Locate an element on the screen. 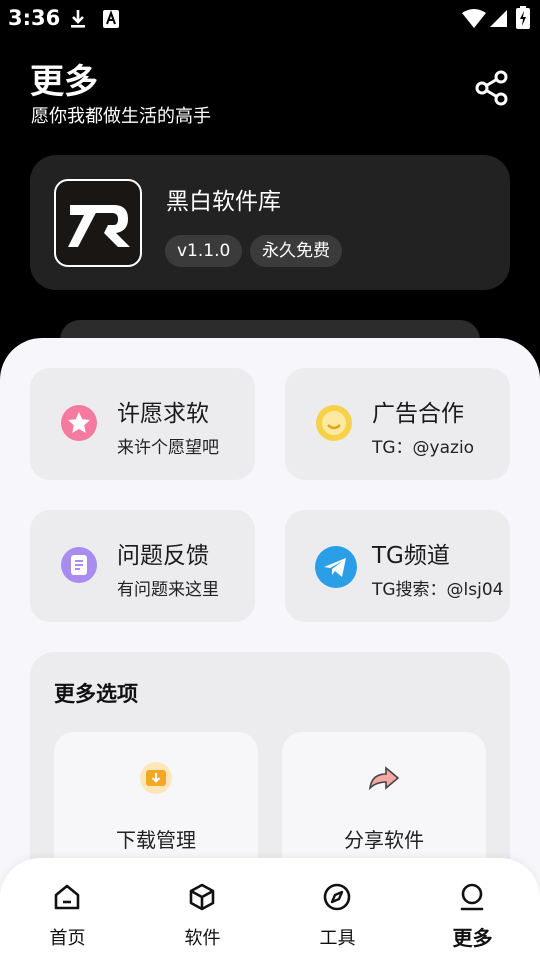 The width and height of the screenshot is (540, 960). app-info-card: 黑白软件库 v1.1.0 永久免费 is located at coordinates (270, 222).